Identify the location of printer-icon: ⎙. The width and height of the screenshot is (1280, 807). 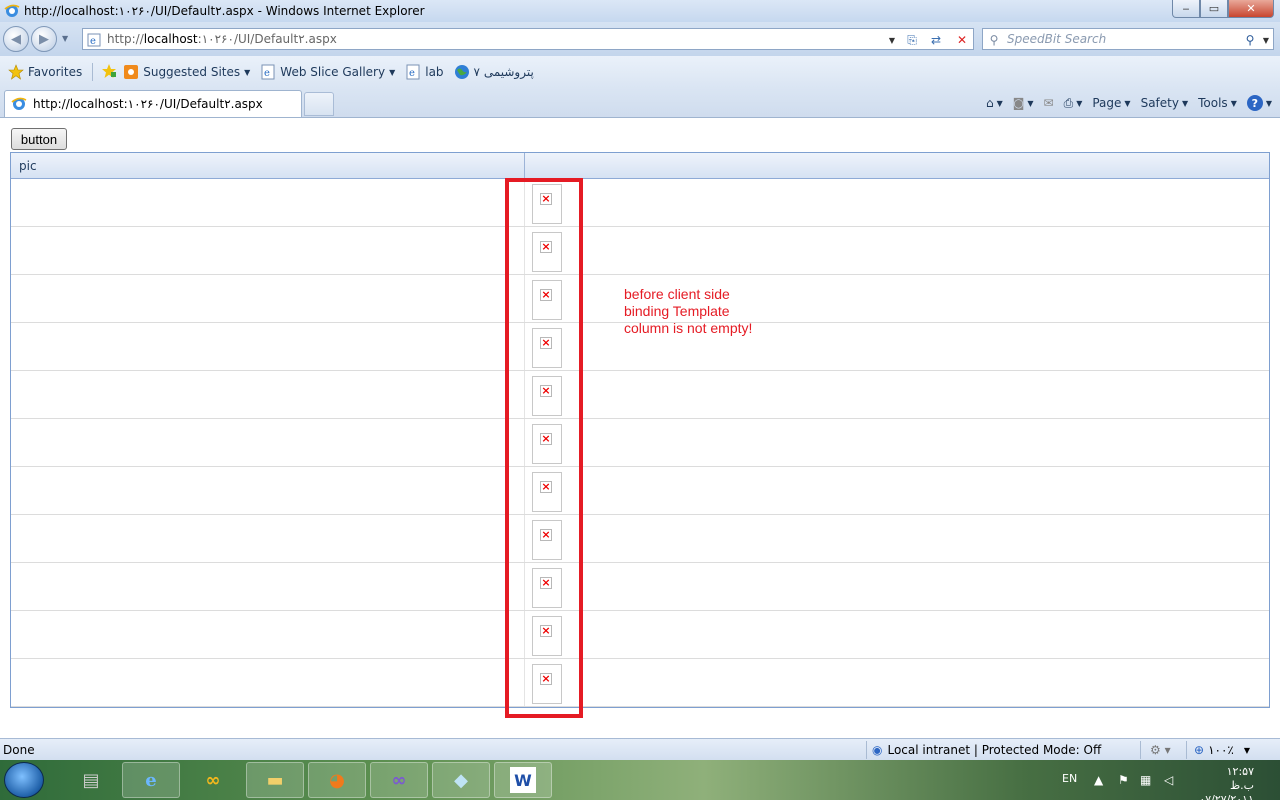
(1068, 102).